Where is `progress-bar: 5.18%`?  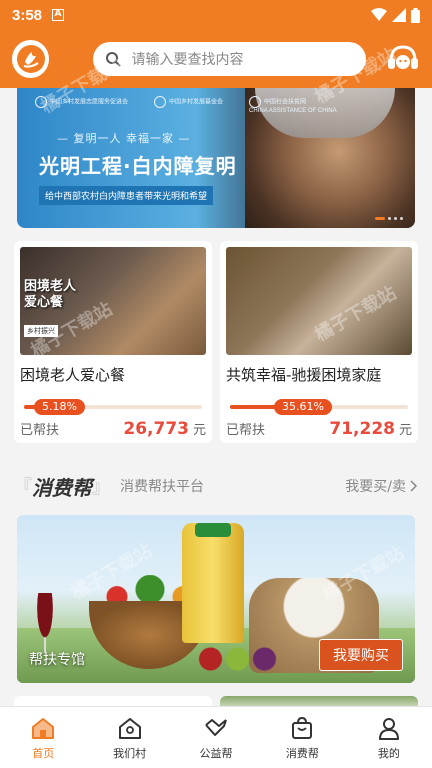 progress-bar: 5.18% is located at coordinates (113, 407).